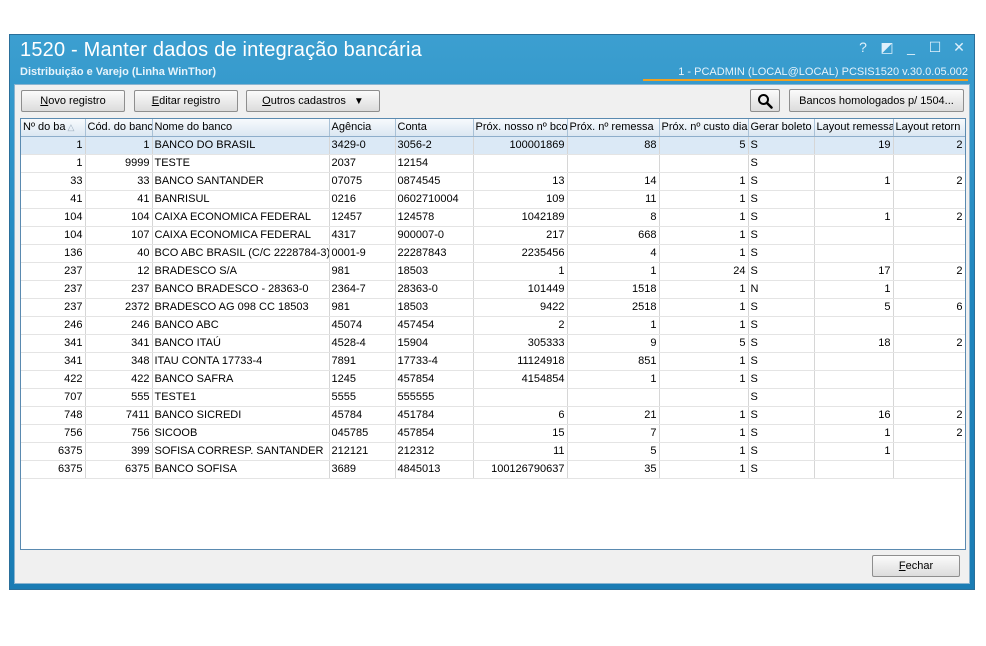 This screenshot has width=986, height=646. I want to click on column-header-10: Layout retorn, so click(929, 128).